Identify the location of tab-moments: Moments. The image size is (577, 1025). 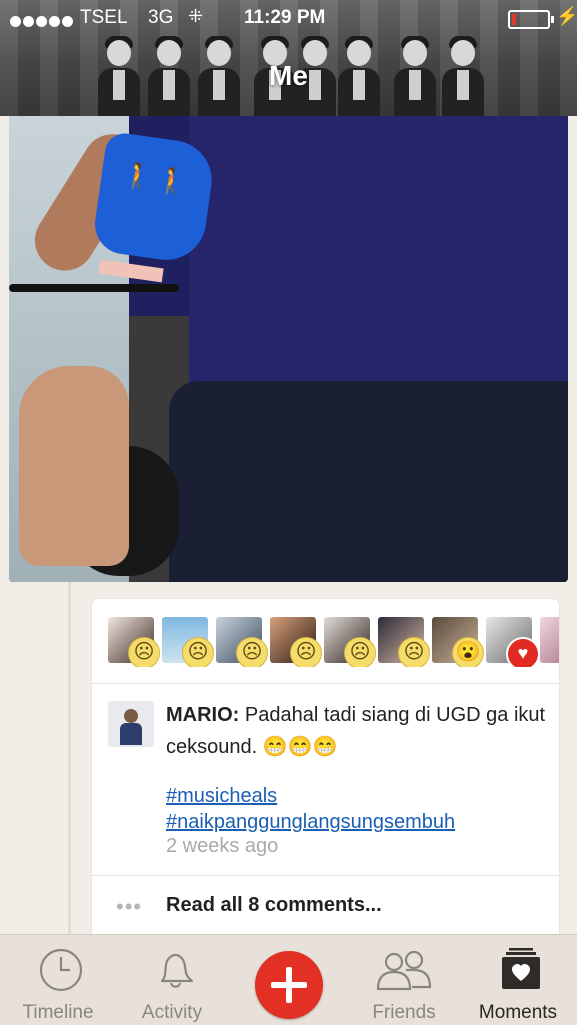
(518, 980).